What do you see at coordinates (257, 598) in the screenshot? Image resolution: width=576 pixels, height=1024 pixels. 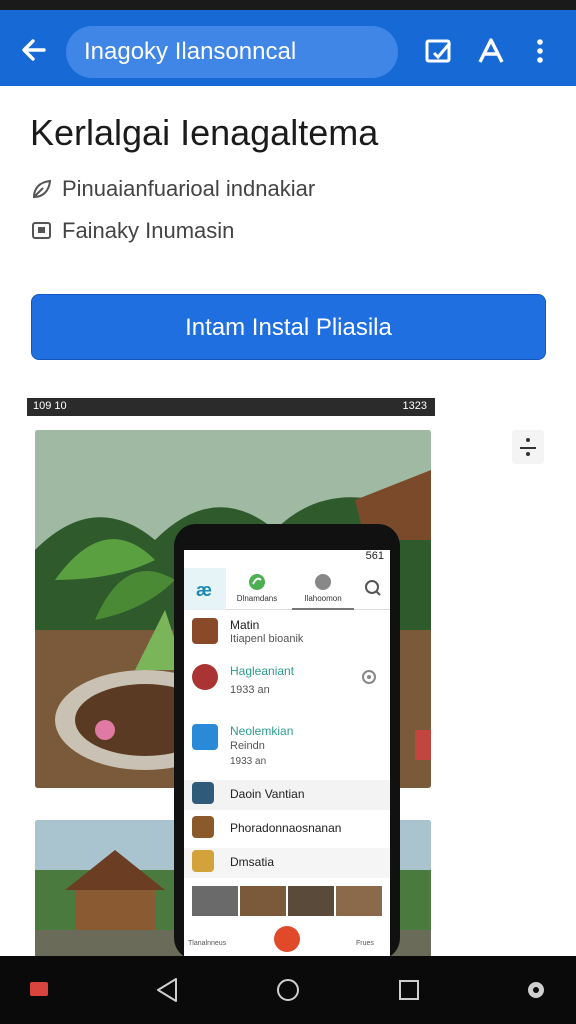 I see `phone-tab-label-plants: Dlnamdans` at bounding box center [257, 598].